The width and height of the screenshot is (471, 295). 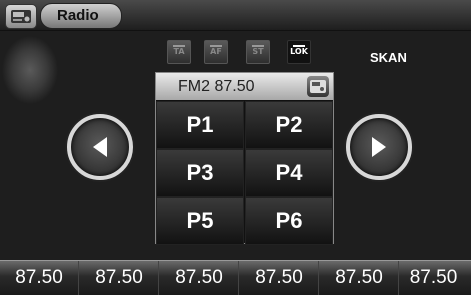 I want to click on lok-indicator: LOK, so click(x=299, y=52).